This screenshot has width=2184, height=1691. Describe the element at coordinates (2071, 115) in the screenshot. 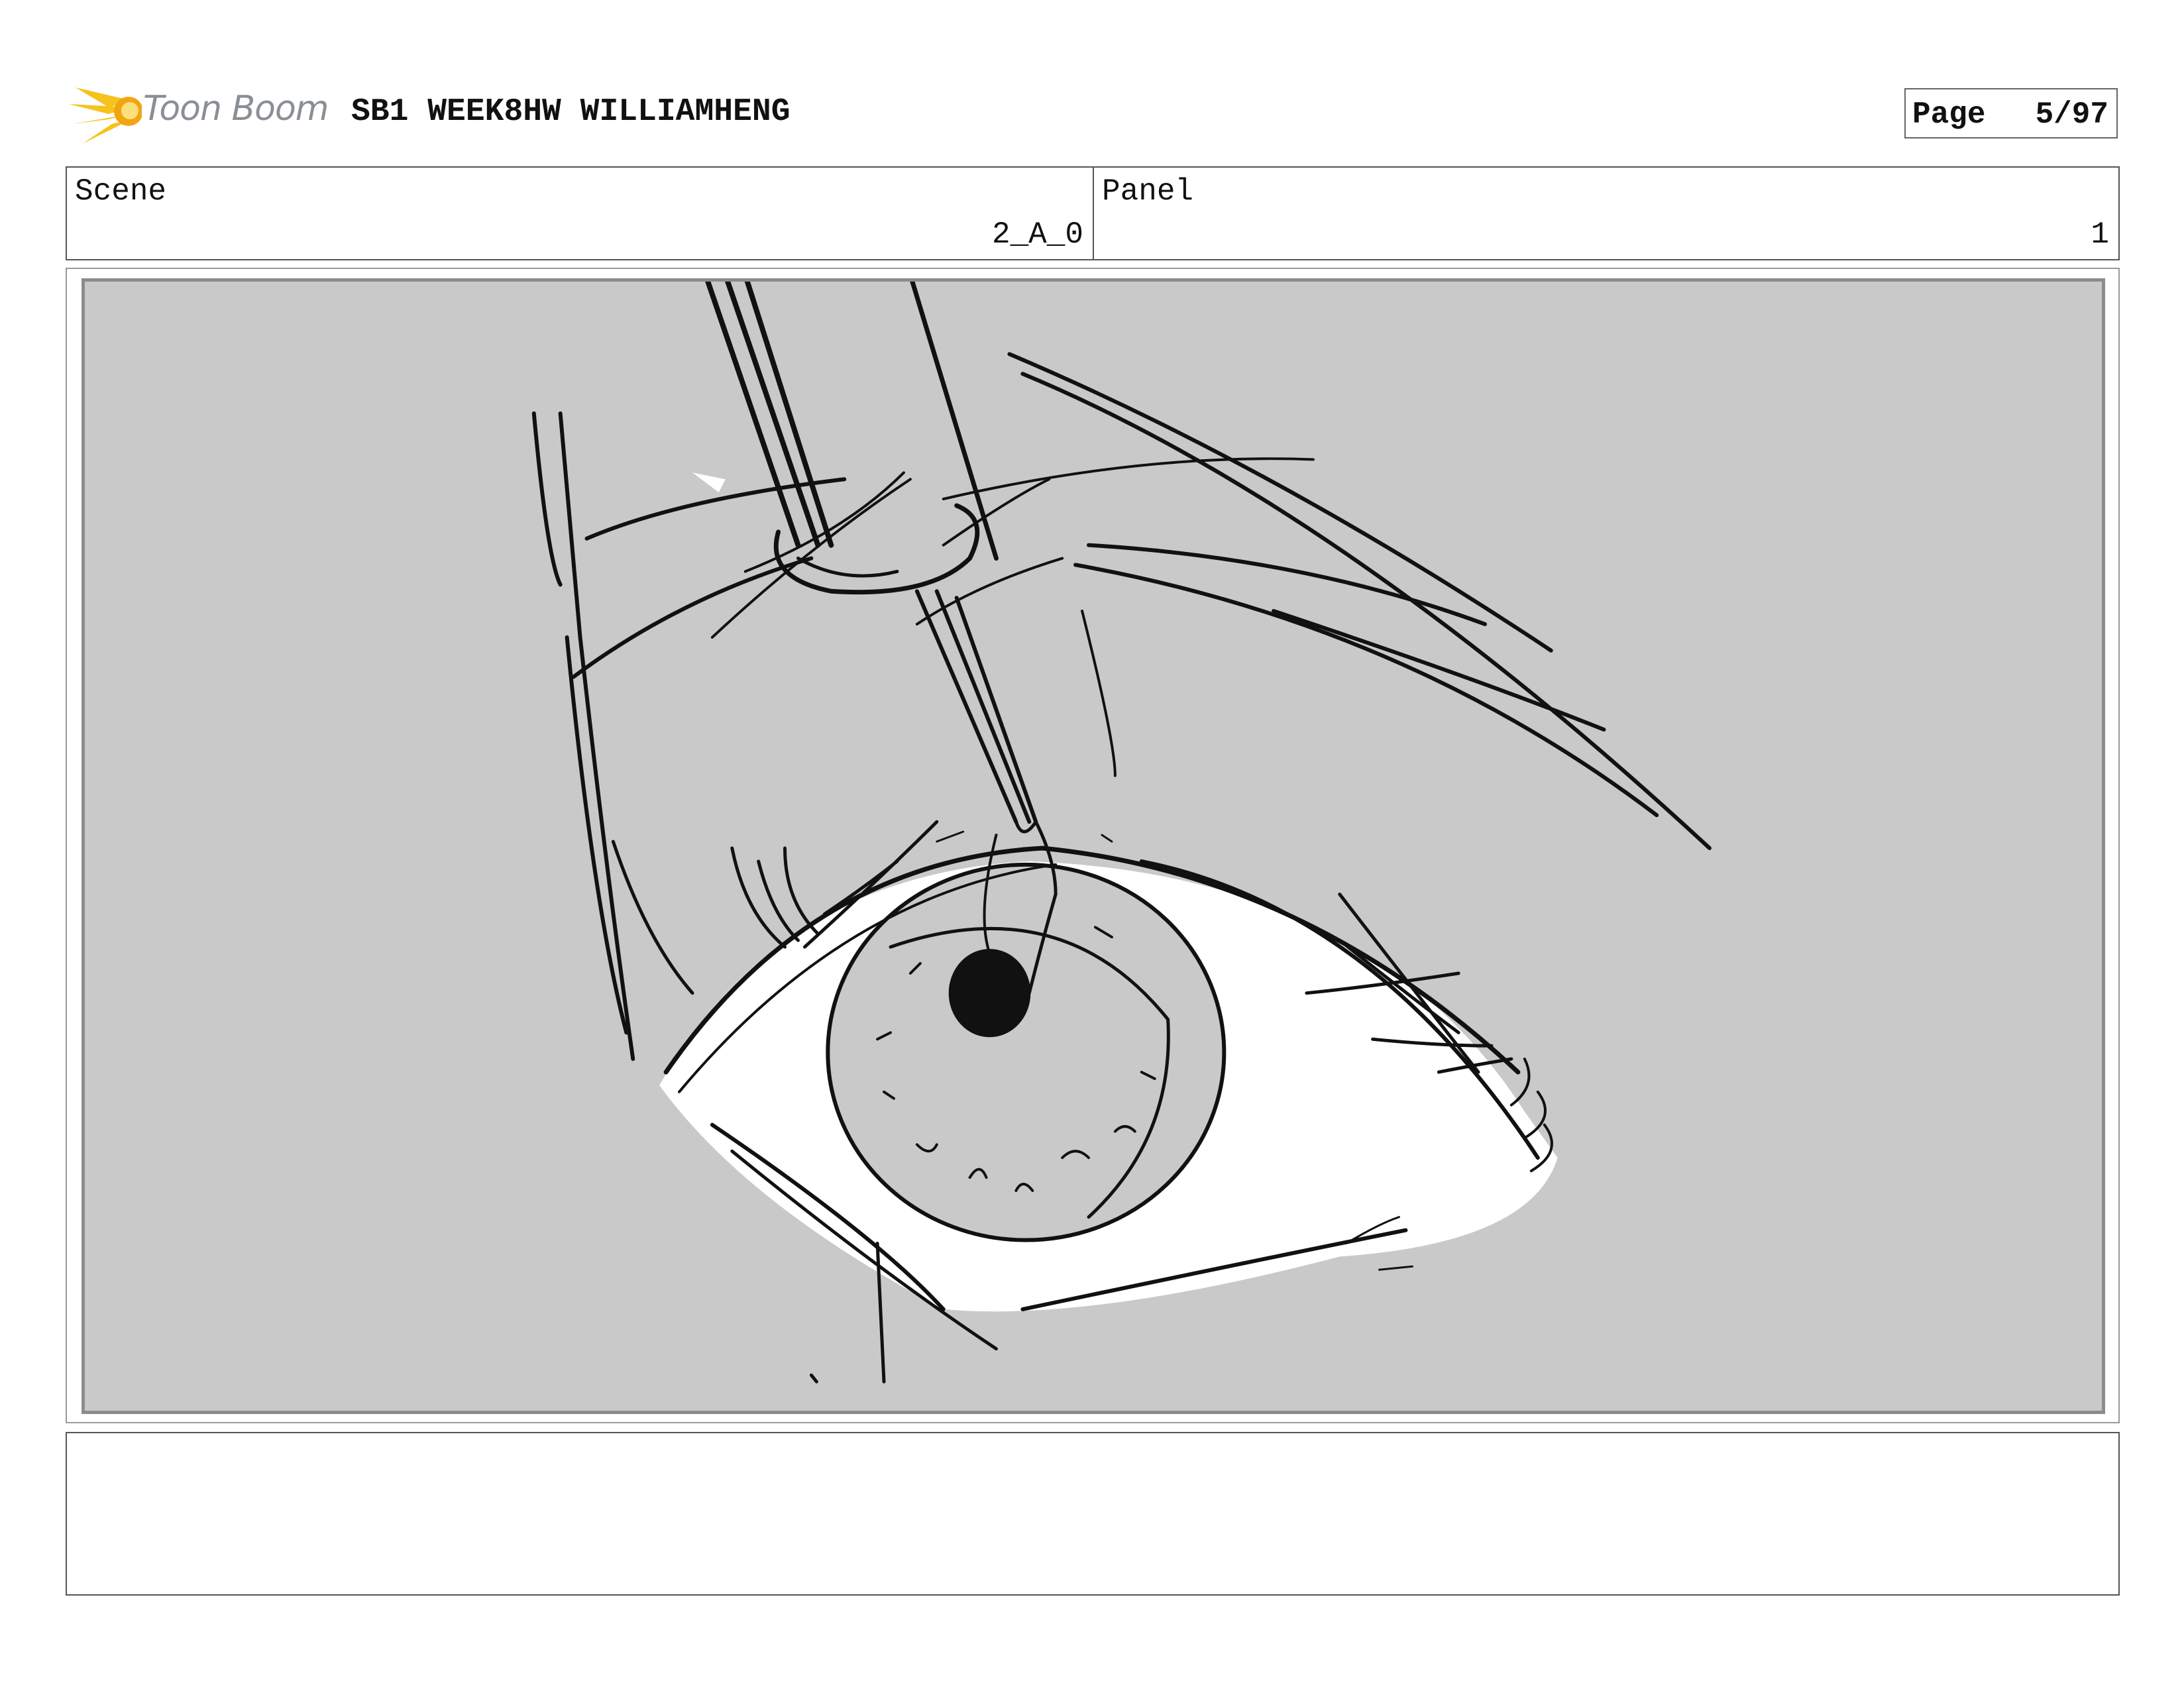

I see `page-number: 5/97` at that location.